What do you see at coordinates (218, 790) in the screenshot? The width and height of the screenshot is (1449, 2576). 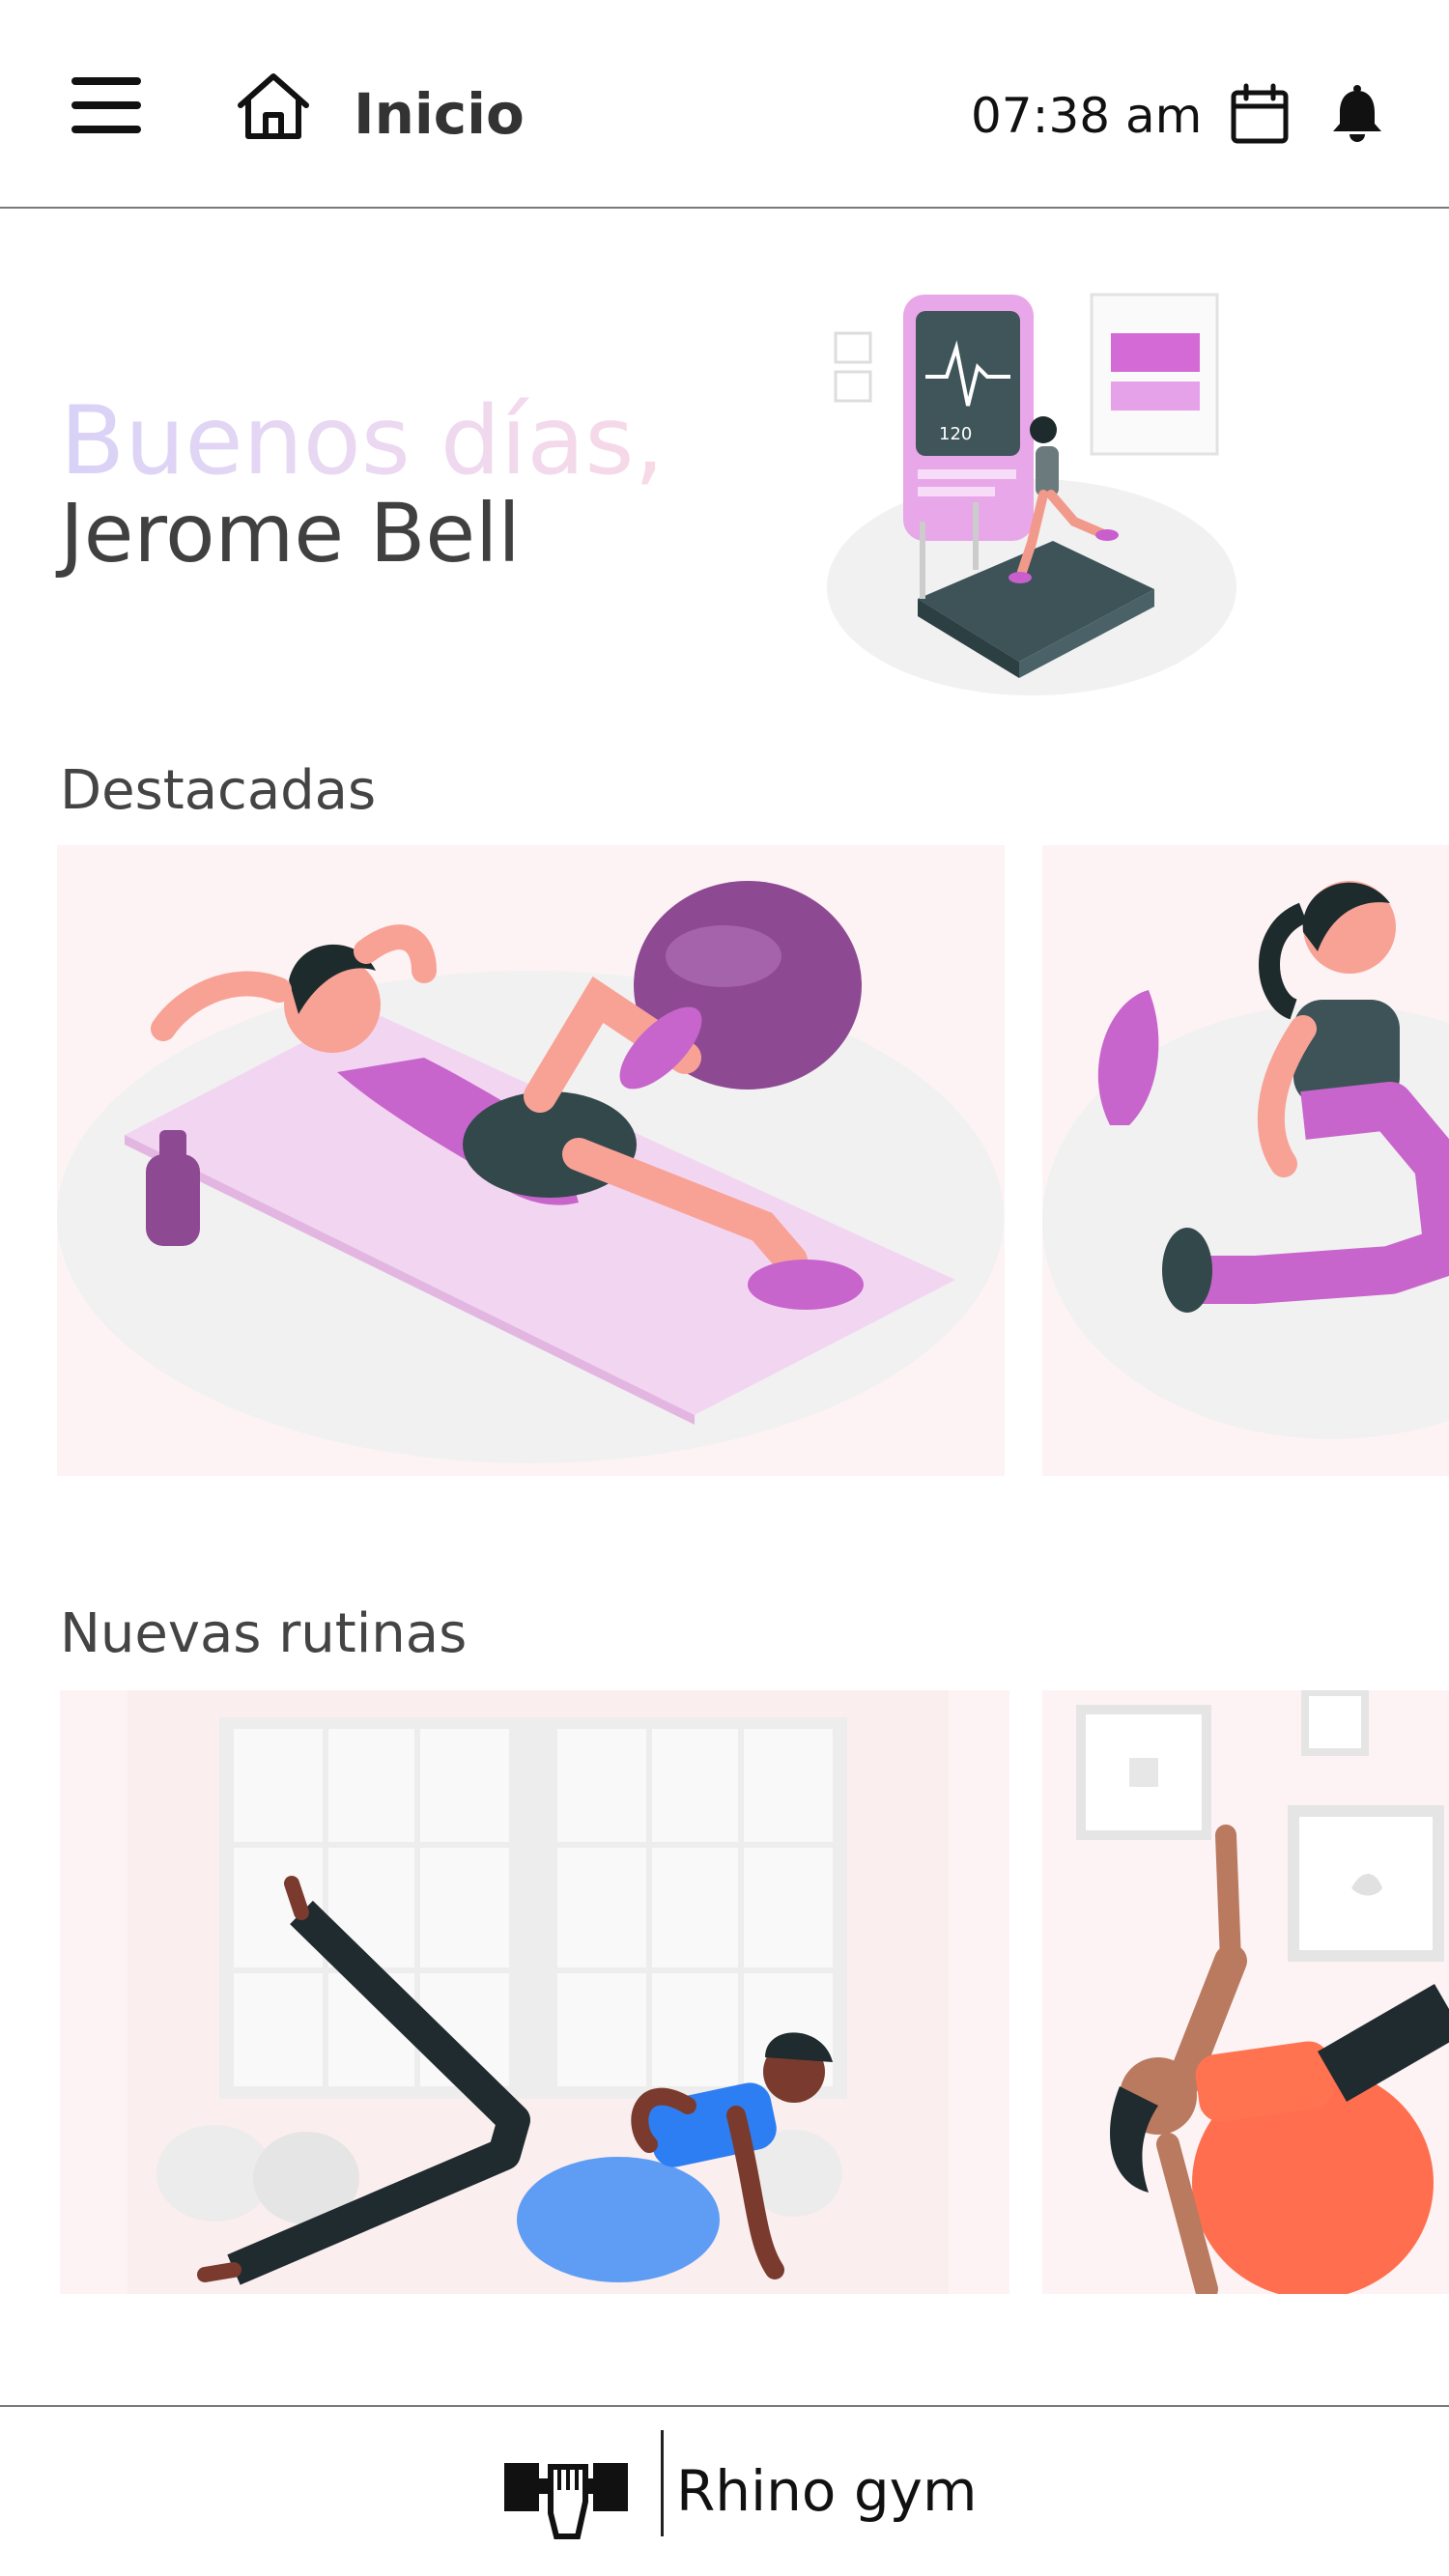 I see `section-title-featured: Destacadas` at bounding box center [218, 790].